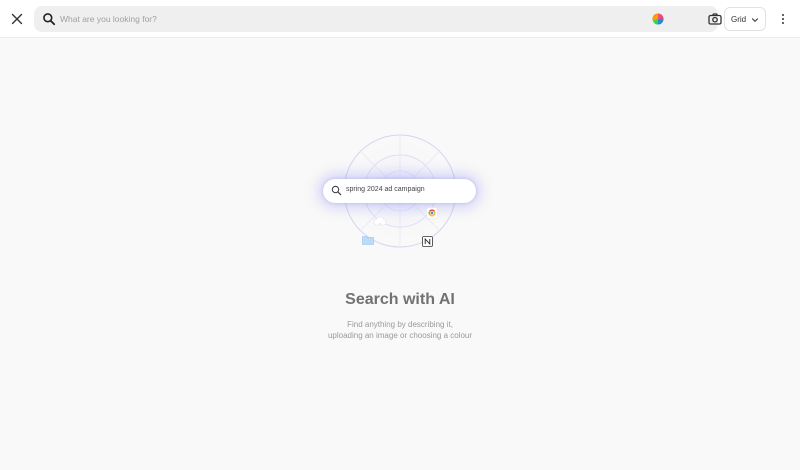 The height and width of the screenshot is (470, 800). I want to click on demo-query-text: spring 2024 ad campaign, so click(385, 189).